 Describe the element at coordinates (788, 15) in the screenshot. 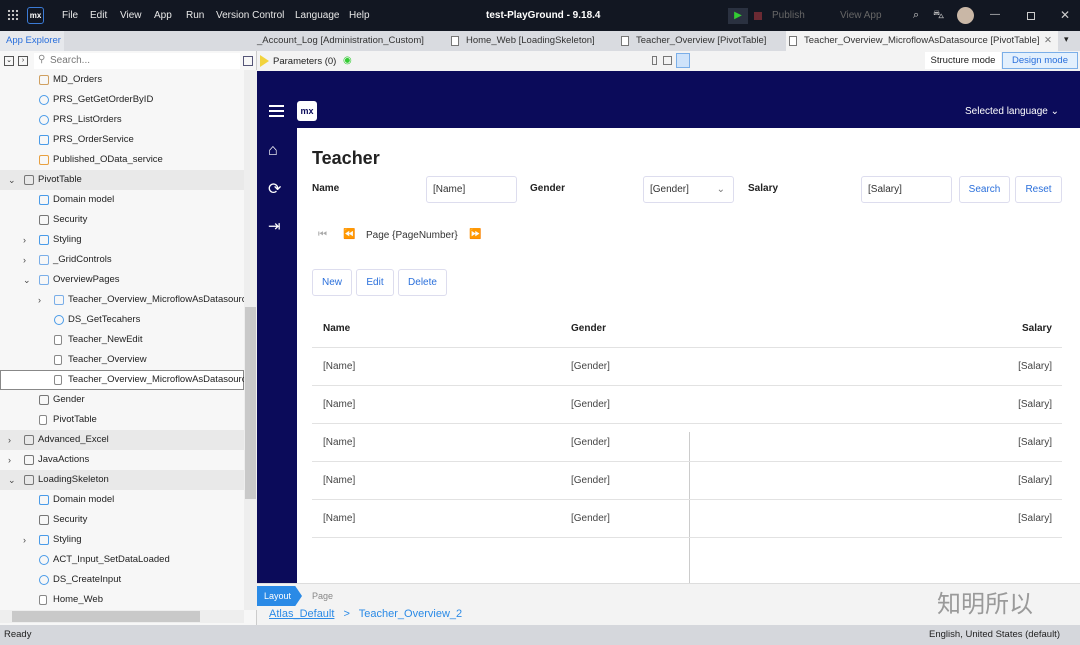

I see `publish-button: Publish` at that location.